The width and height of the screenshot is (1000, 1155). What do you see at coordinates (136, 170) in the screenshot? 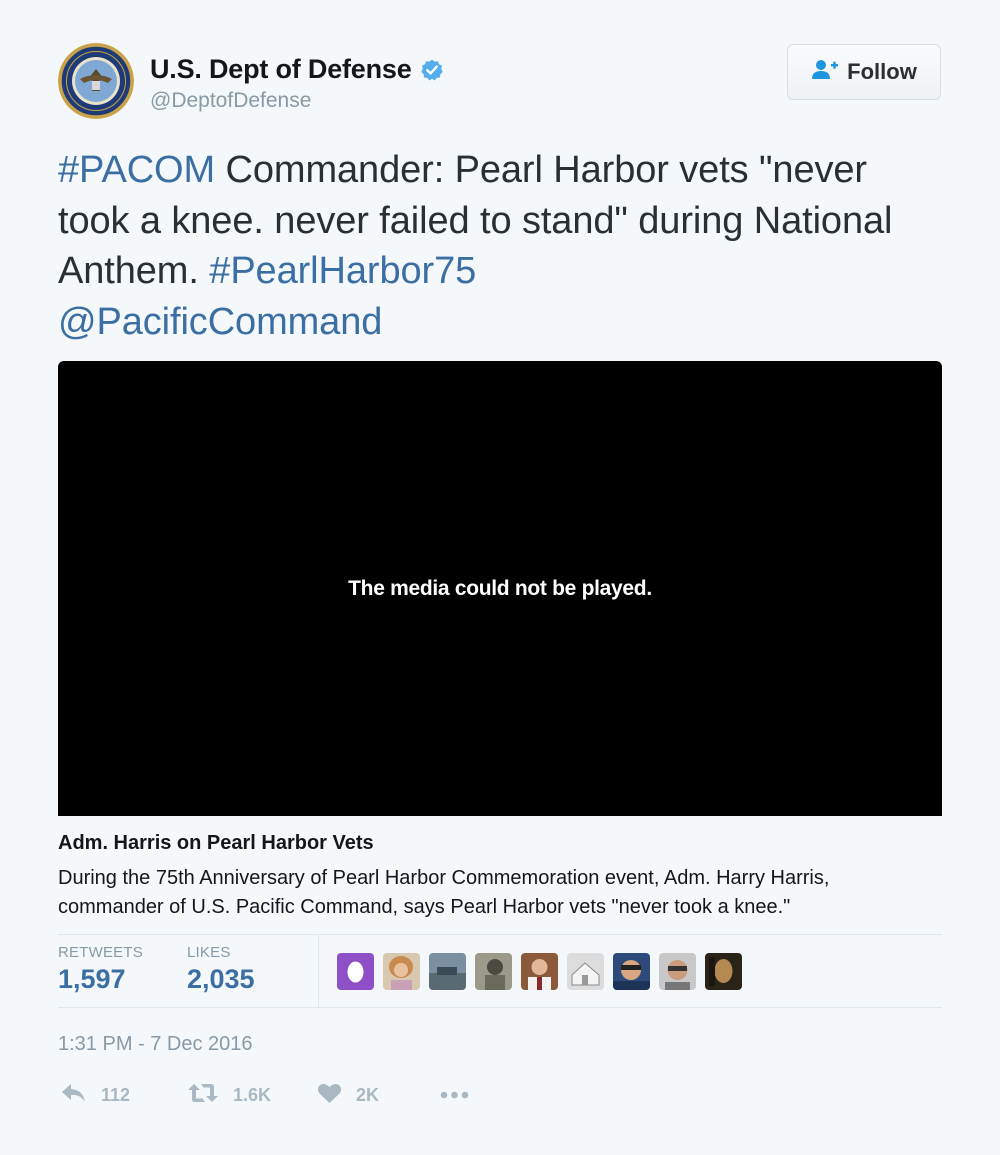
I see `hashtag-pacom: #PACOM` at bounding box center [136, 170].